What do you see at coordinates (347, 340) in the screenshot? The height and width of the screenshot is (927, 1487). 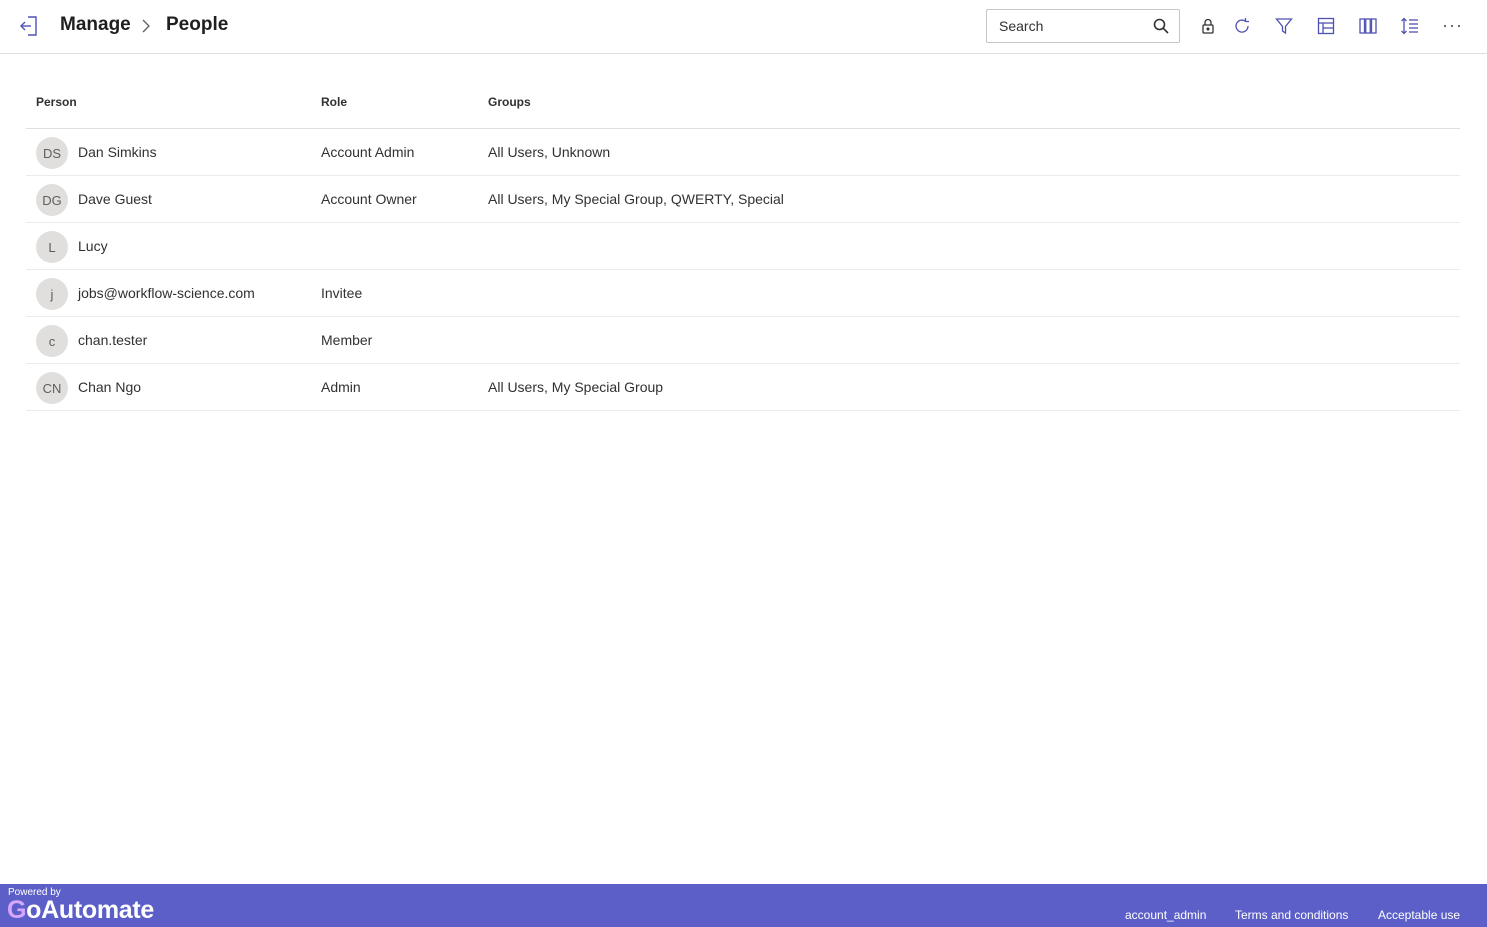 I see `person-role: Member` at bounding box center [347, 340].